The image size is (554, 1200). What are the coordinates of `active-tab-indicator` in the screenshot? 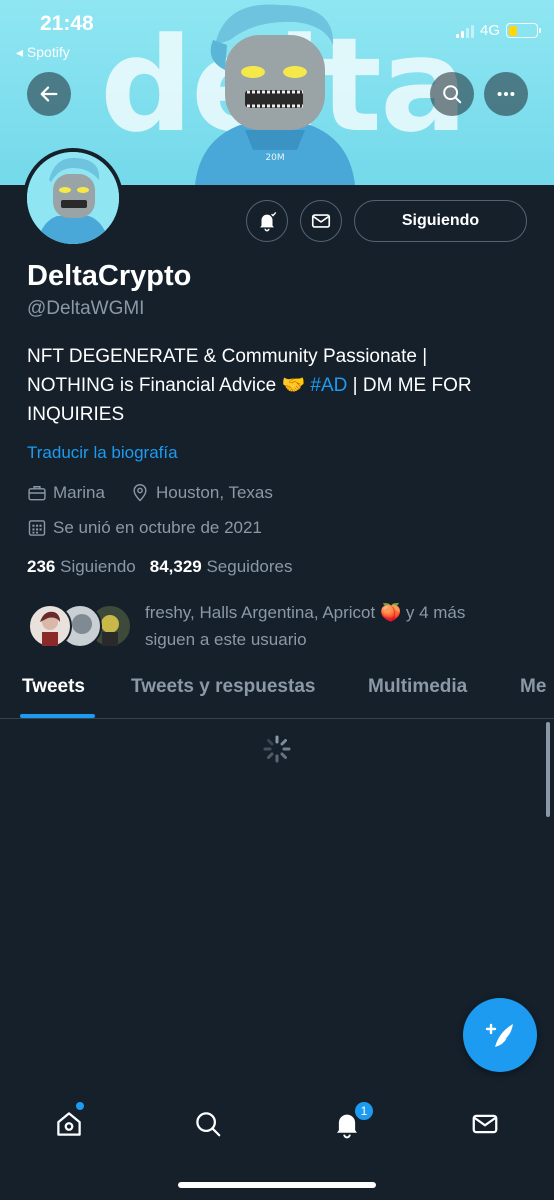 It's located at (57, 716).